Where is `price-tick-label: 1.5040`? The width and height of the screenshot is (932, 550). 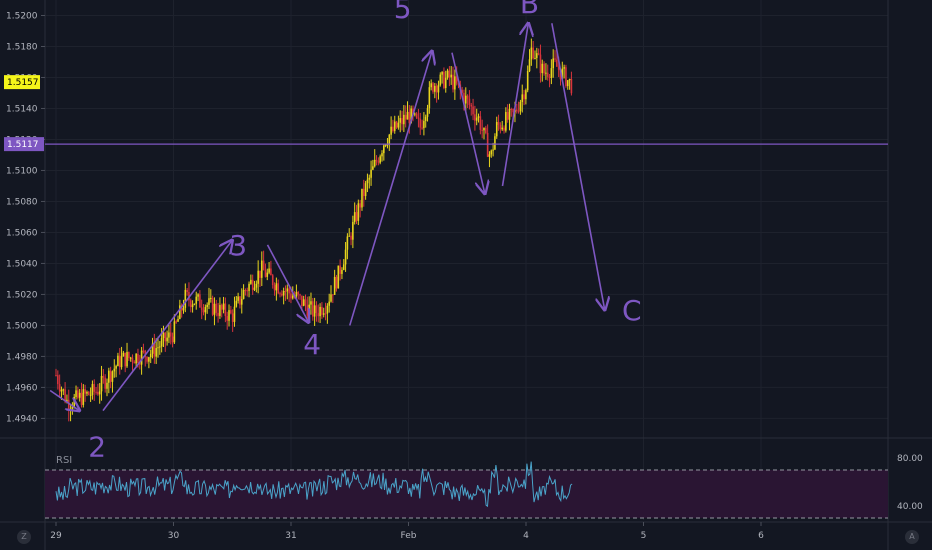 price-tick-label: 1.5040 is located at coordinates (22, 264).